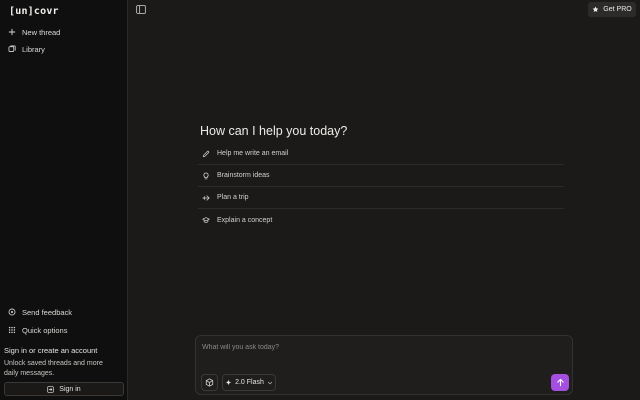 This screenshot has width=640, height=400. Describe the element at coordinates (384, 365) in the screenshot. I see `message-composer: 2.0 Flash` at that location.